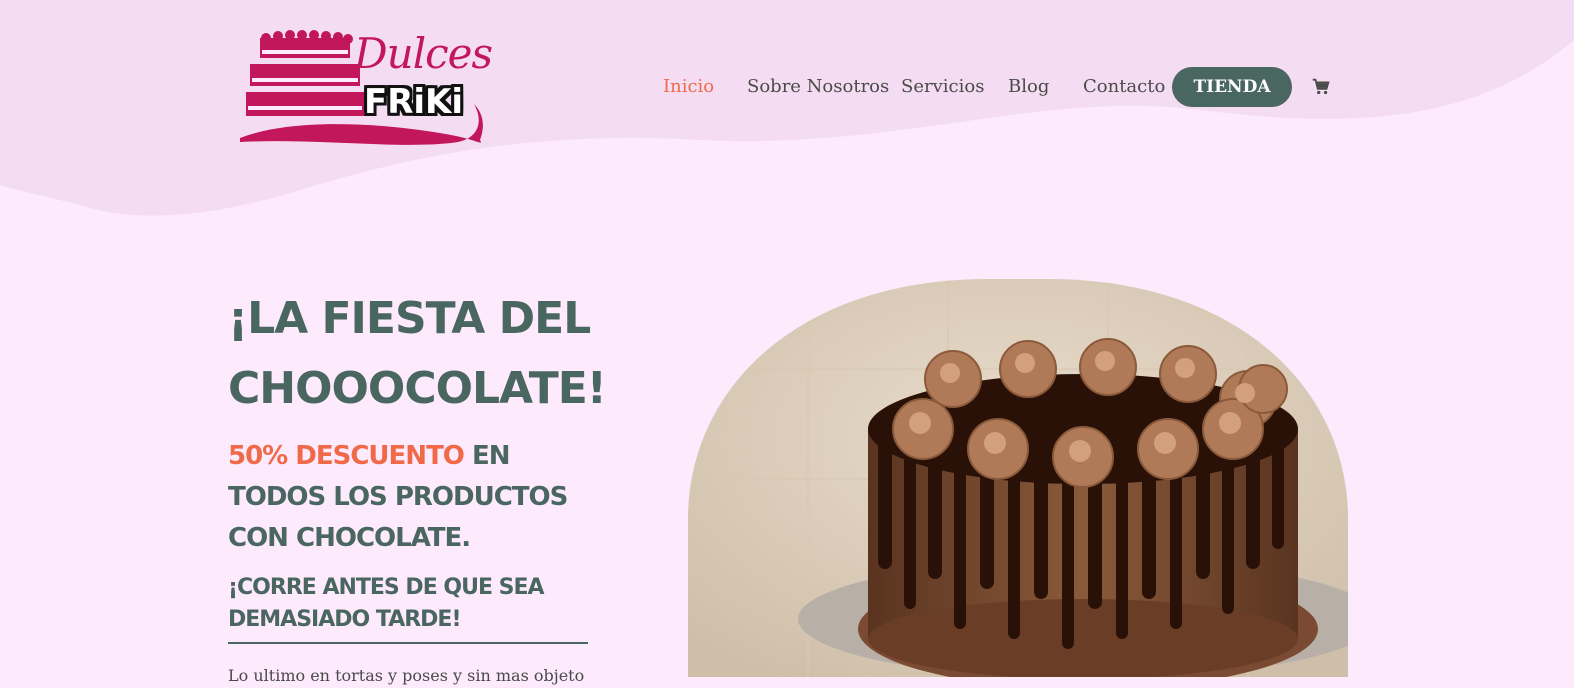 This screenshot has width=1574, height=688. Describe the element at coordinates (408, 643) in the screenshot. I see `hero-divider` at that location.